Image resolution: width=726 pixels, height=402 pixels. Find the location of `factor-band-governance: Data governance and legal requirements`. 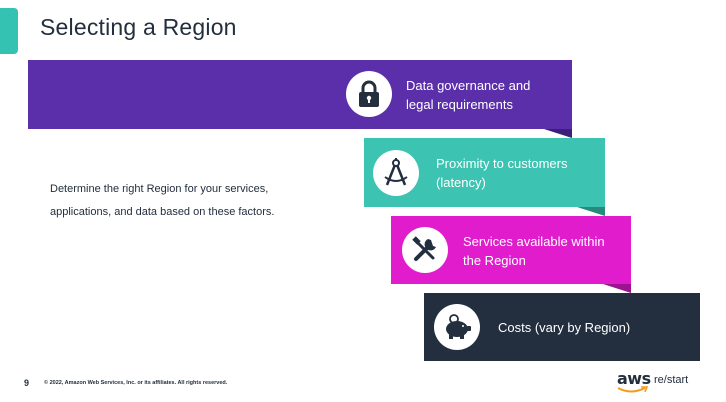

factor-band-governance: Data governance and legal requirements is located at coordinates (300, 94).